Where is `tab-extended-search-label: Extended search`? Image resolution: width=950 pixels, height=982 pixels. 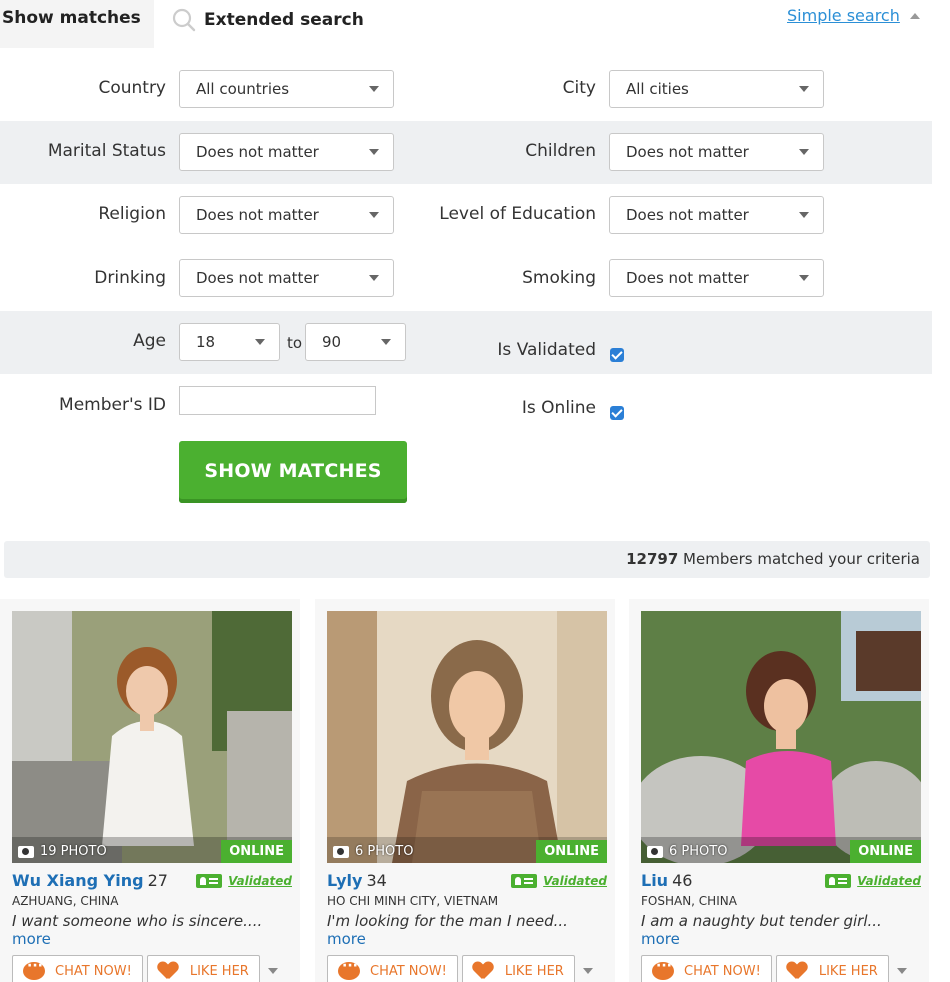
tab-extended-search-label: Extended search is located at coordinates (284, 20).